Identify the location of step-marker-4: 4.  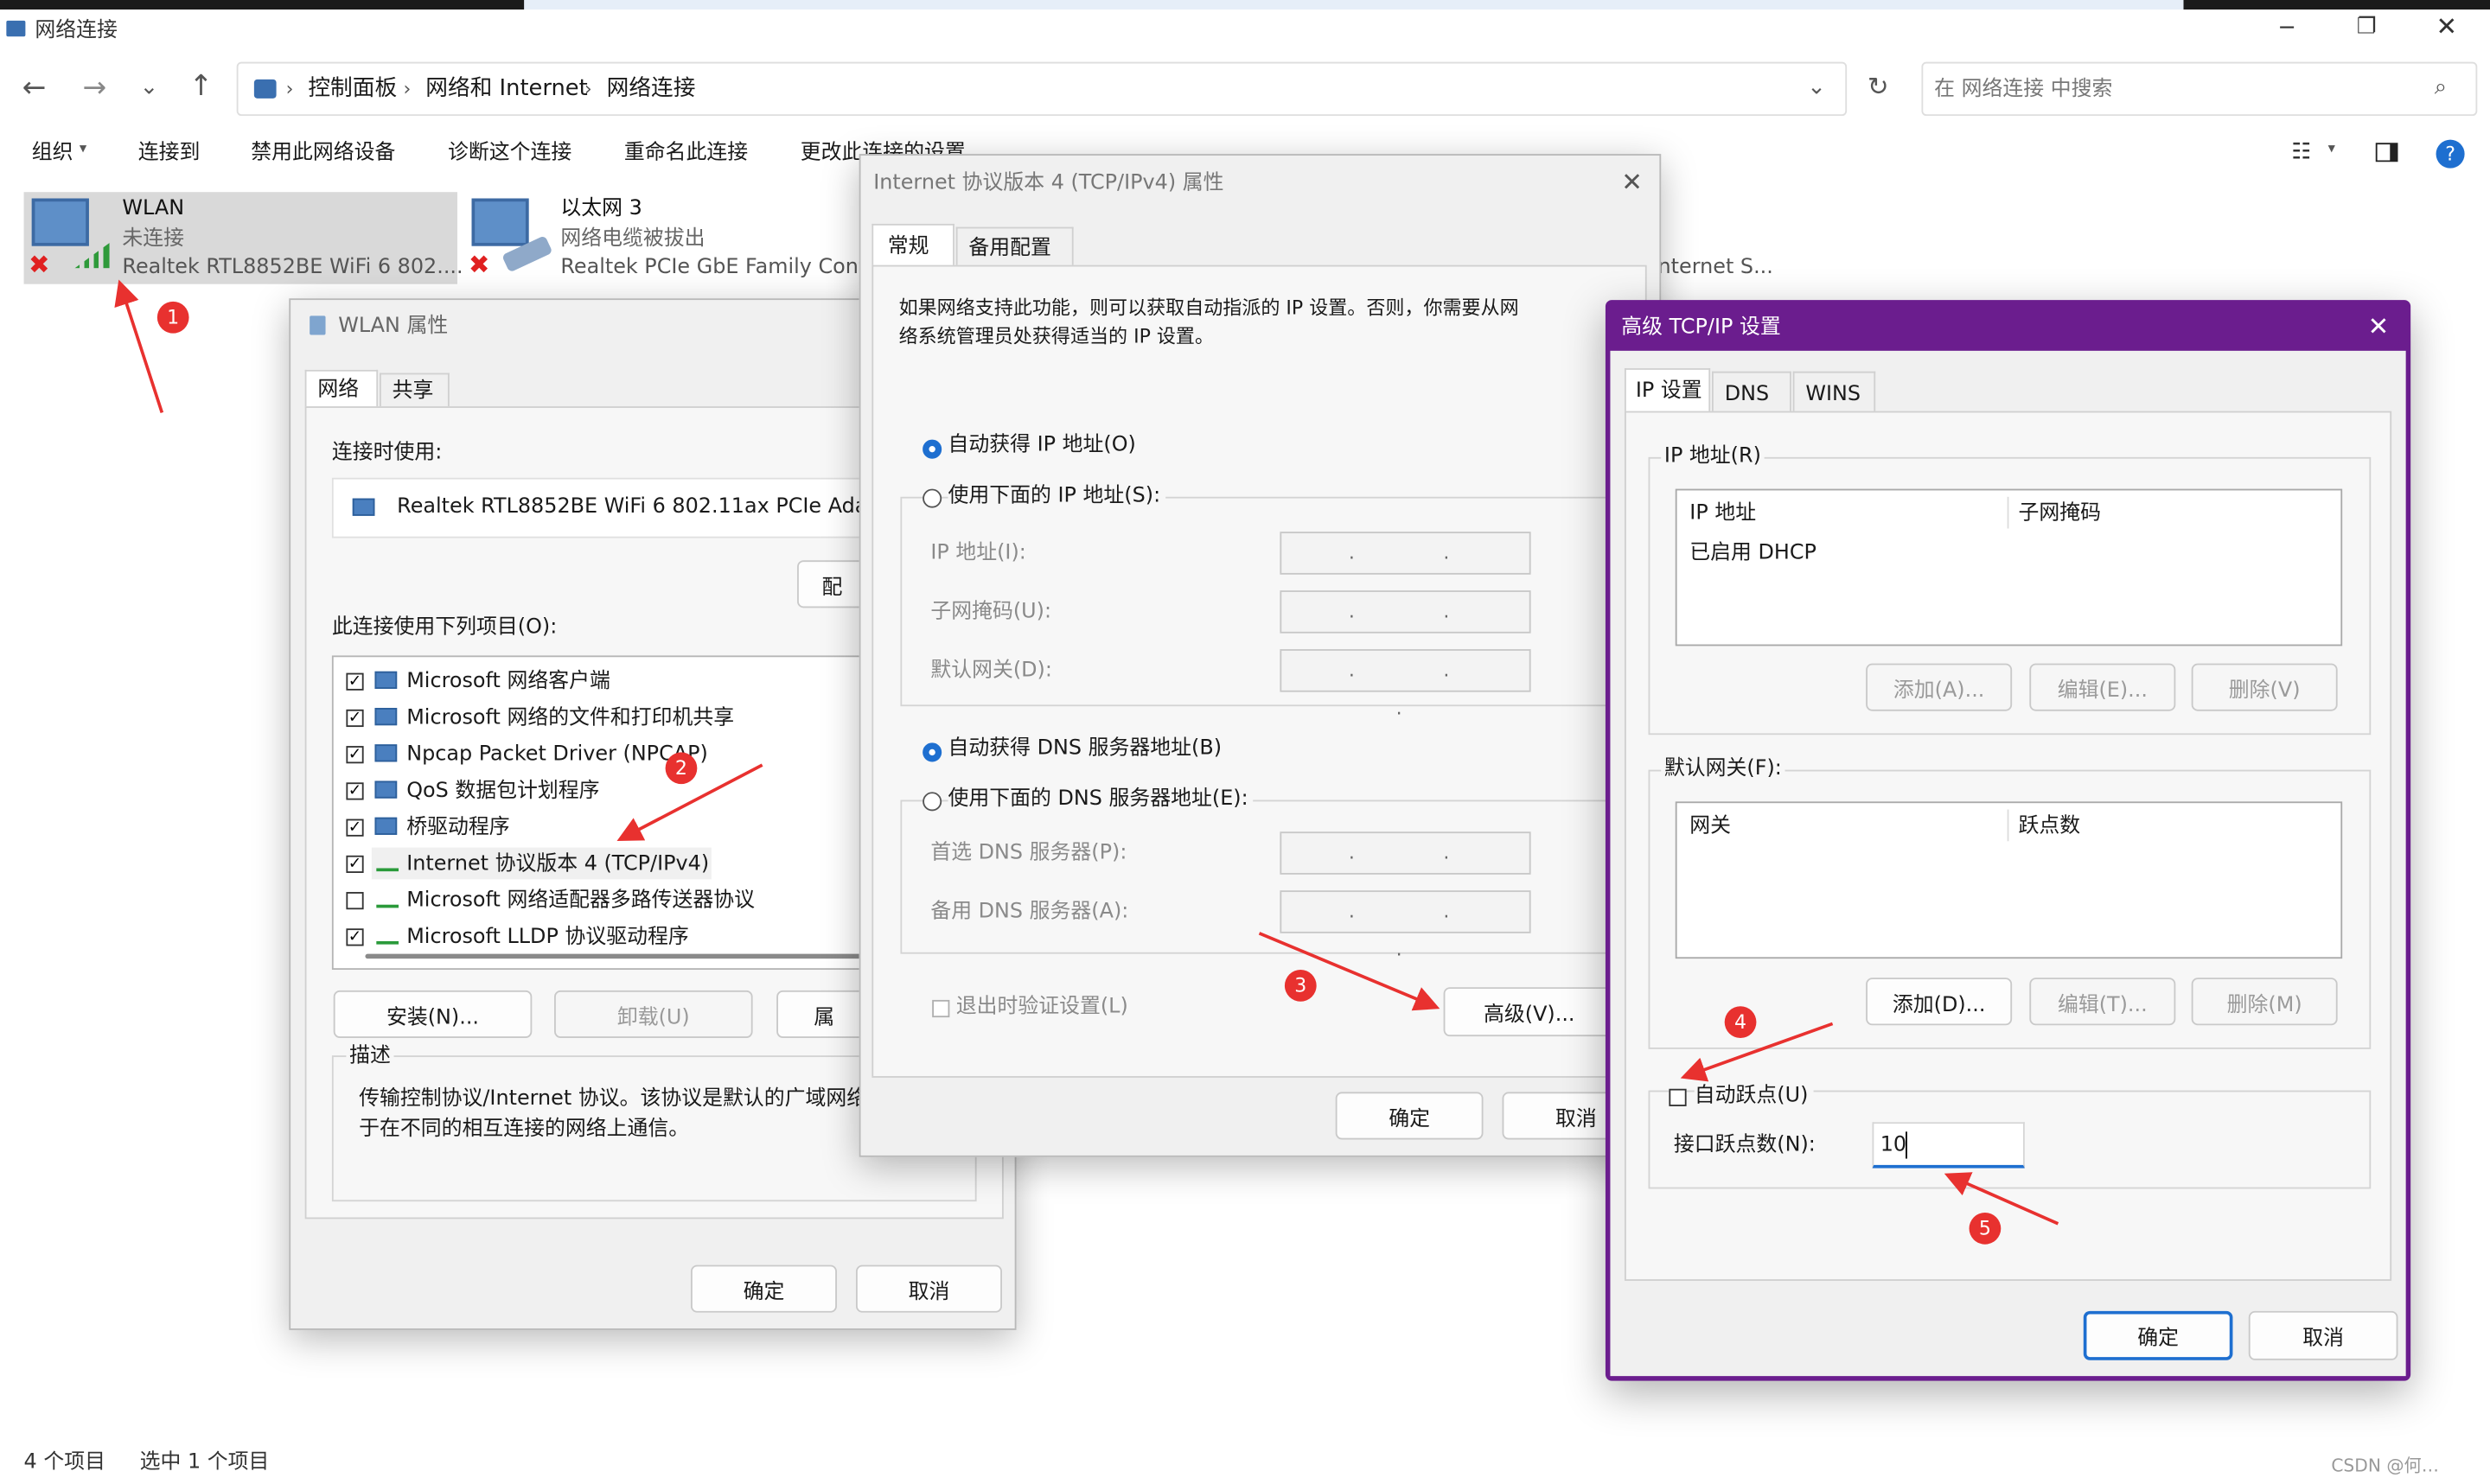
(1740, 1022).